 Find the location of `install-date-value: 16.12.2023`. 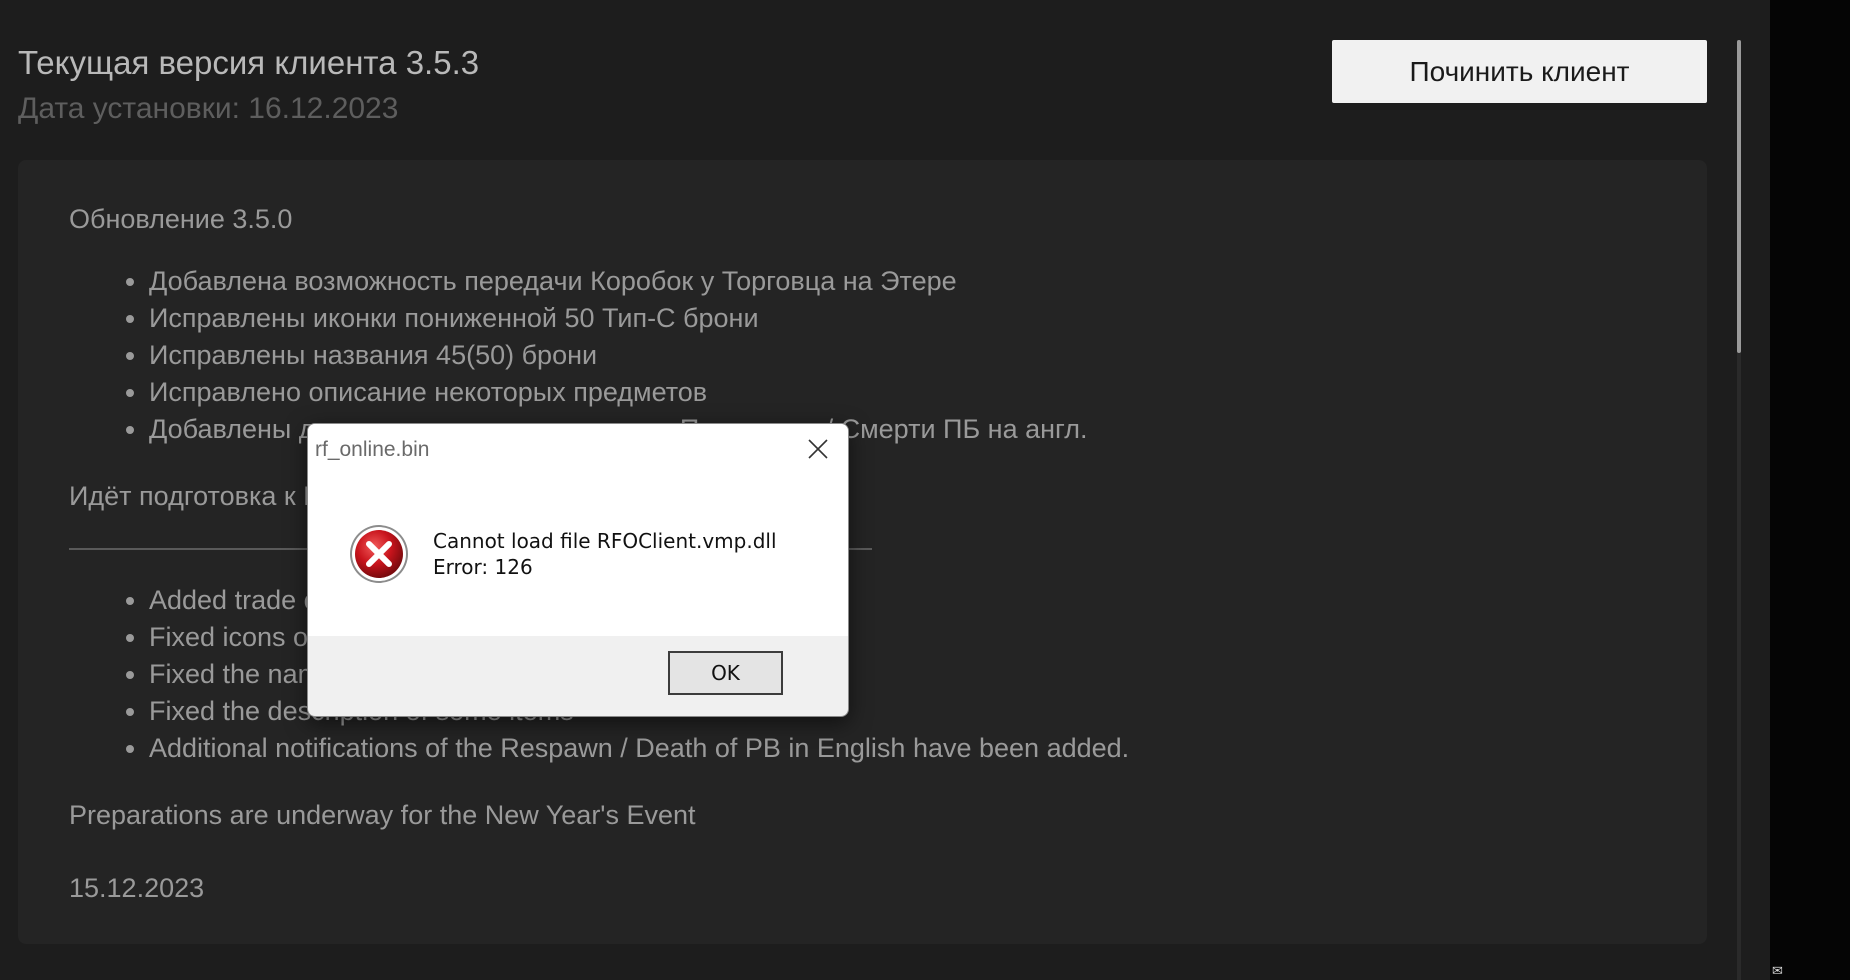

install-date-value: 16.12.2023 is located at coordinates (323, 108).